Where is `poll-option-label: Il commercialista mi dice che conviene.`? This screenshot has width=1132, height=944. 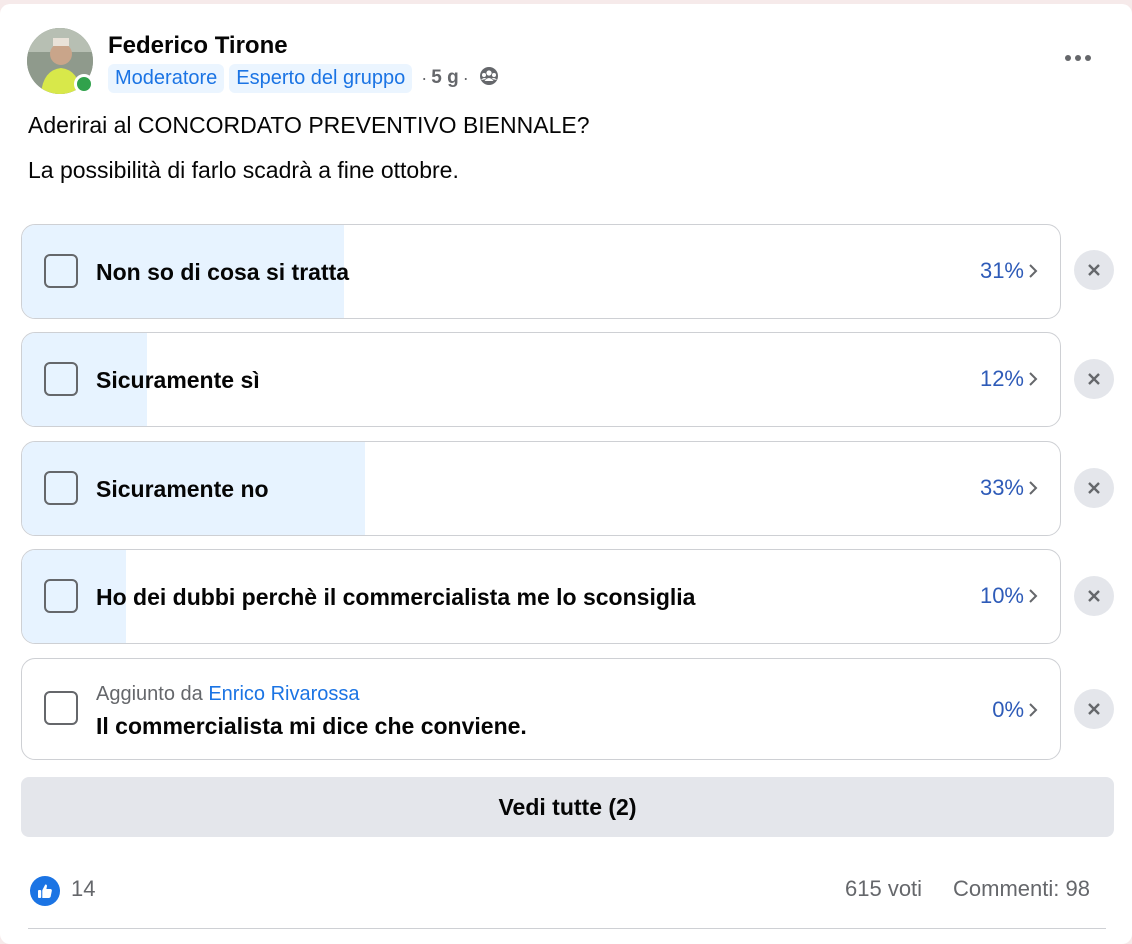 poll-option-label: Il commercialista mi dice che conviene. is located at coordinates (311, 726).